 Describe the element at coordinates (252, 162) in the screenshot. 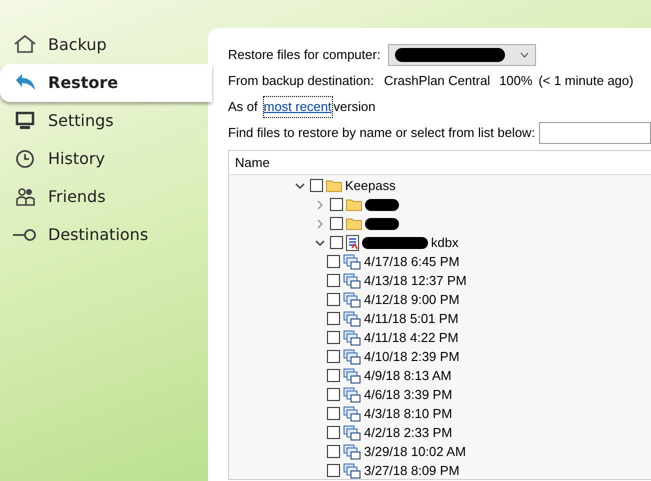

I see `column-header: Name` at that location.